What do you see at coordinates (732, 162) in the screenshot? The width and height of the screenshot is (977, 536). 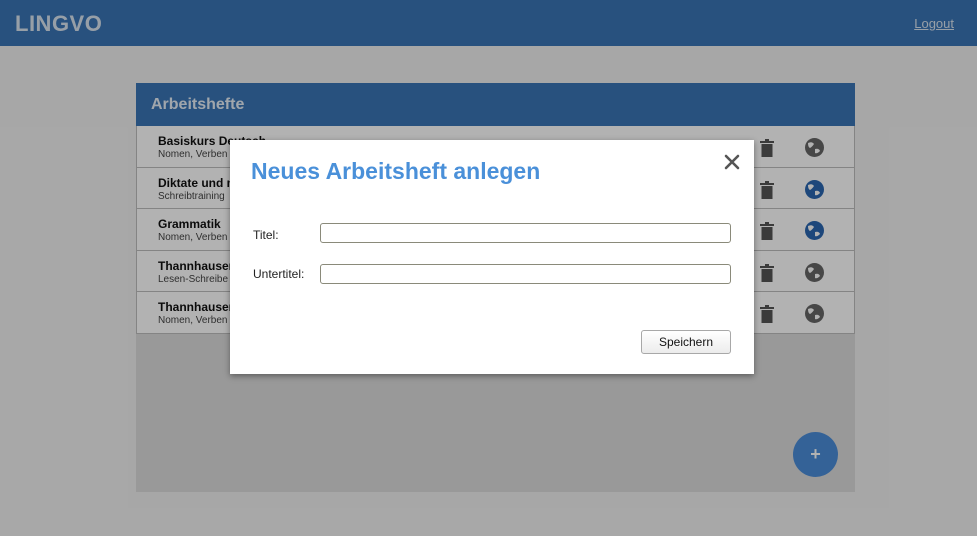 I see `close-icon` at bounding box center [732, 162].